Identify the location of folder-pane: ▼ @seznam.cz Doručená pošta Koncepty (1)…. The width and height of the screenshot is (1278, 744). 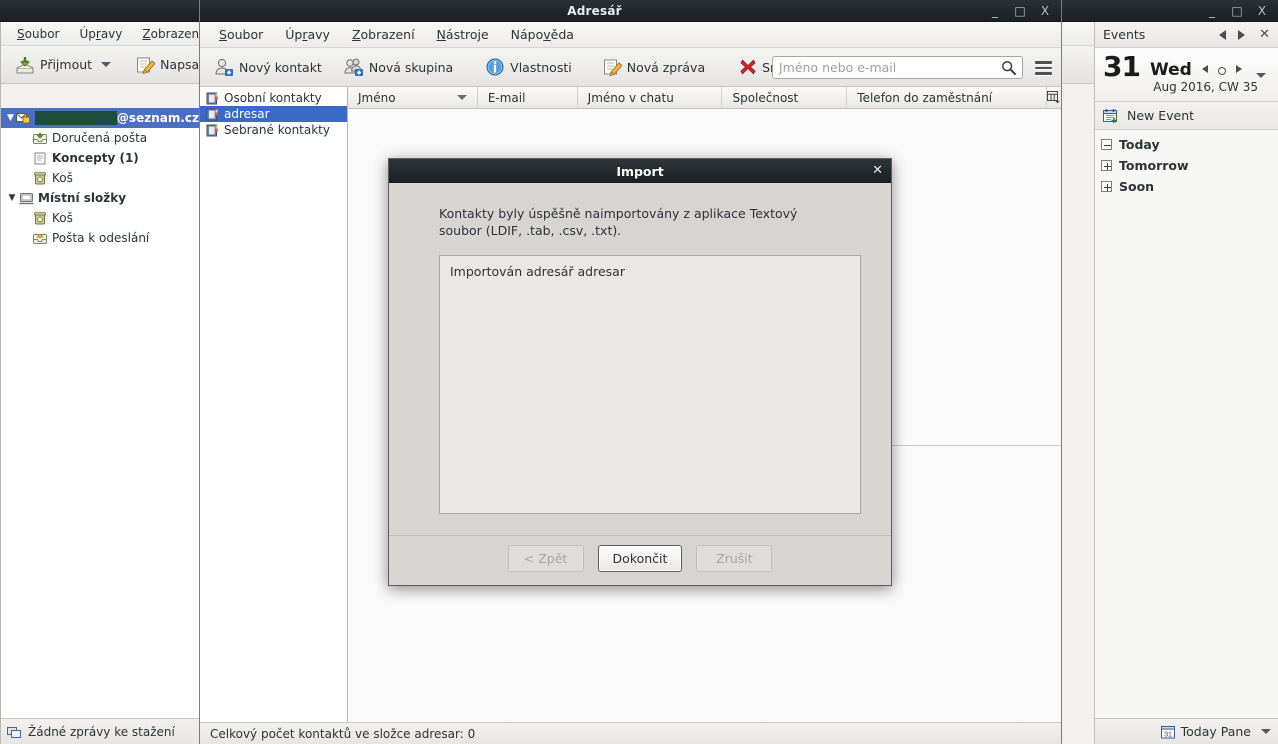
(100, 413).